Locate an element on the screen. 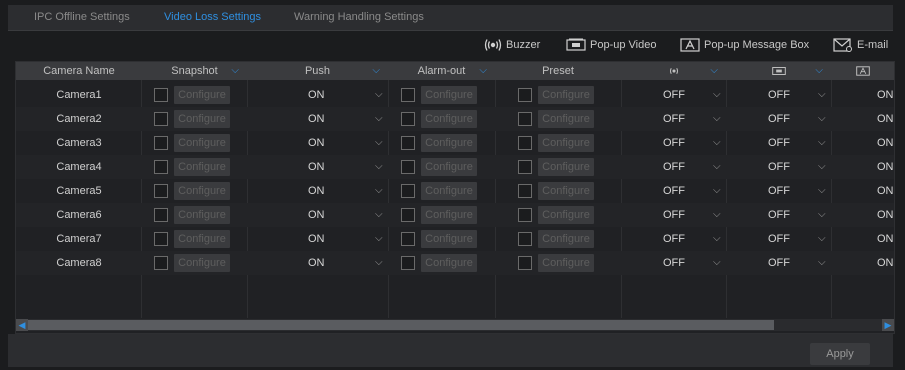 This screenshot has width=905, height=370. scroll-left-icon: ◀ is located at coordinates (22, 325).